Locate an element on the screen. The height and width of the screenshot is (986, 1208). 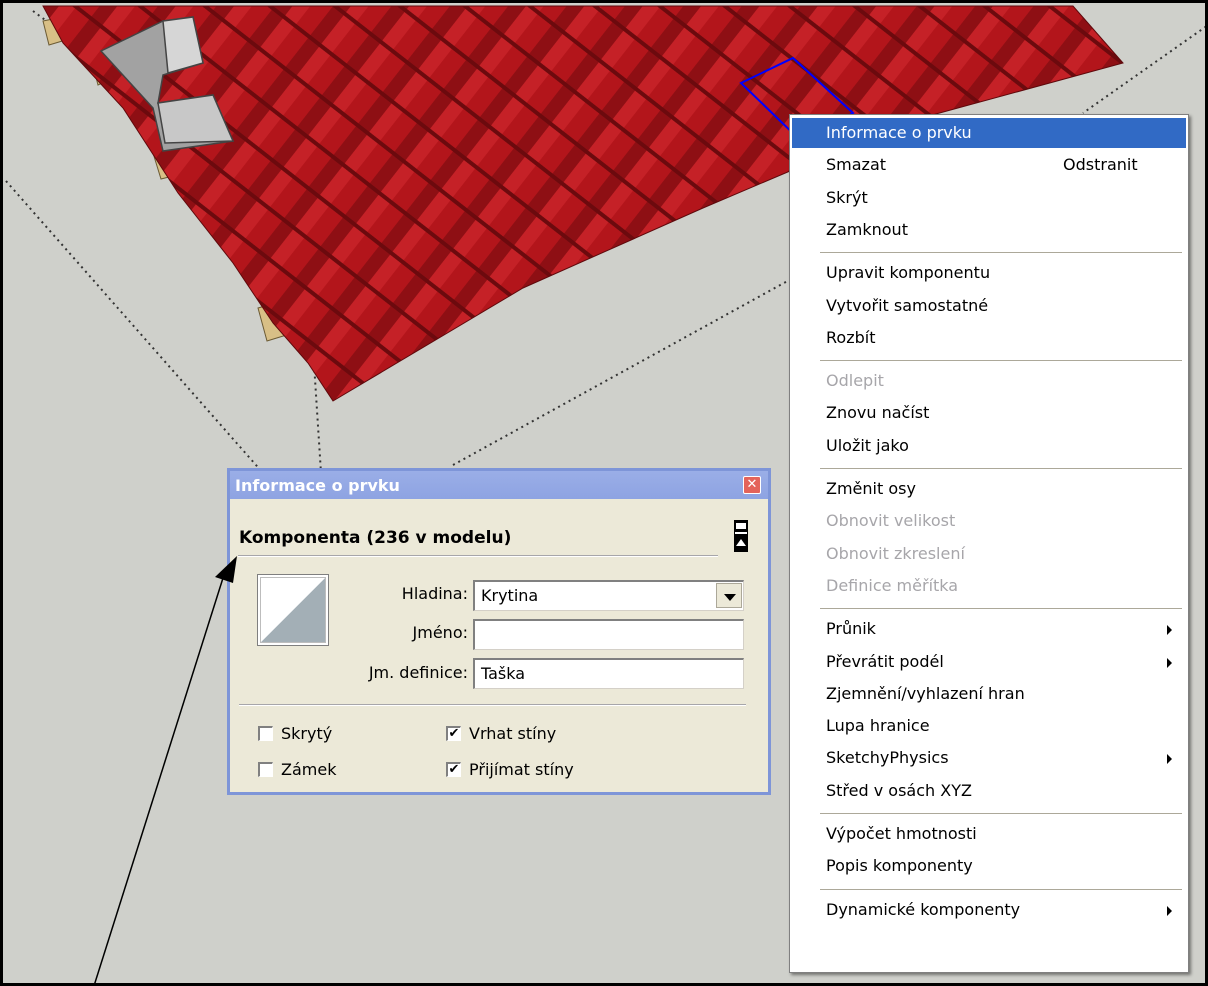
annotation-arrow is located at coordinates (165, 769).